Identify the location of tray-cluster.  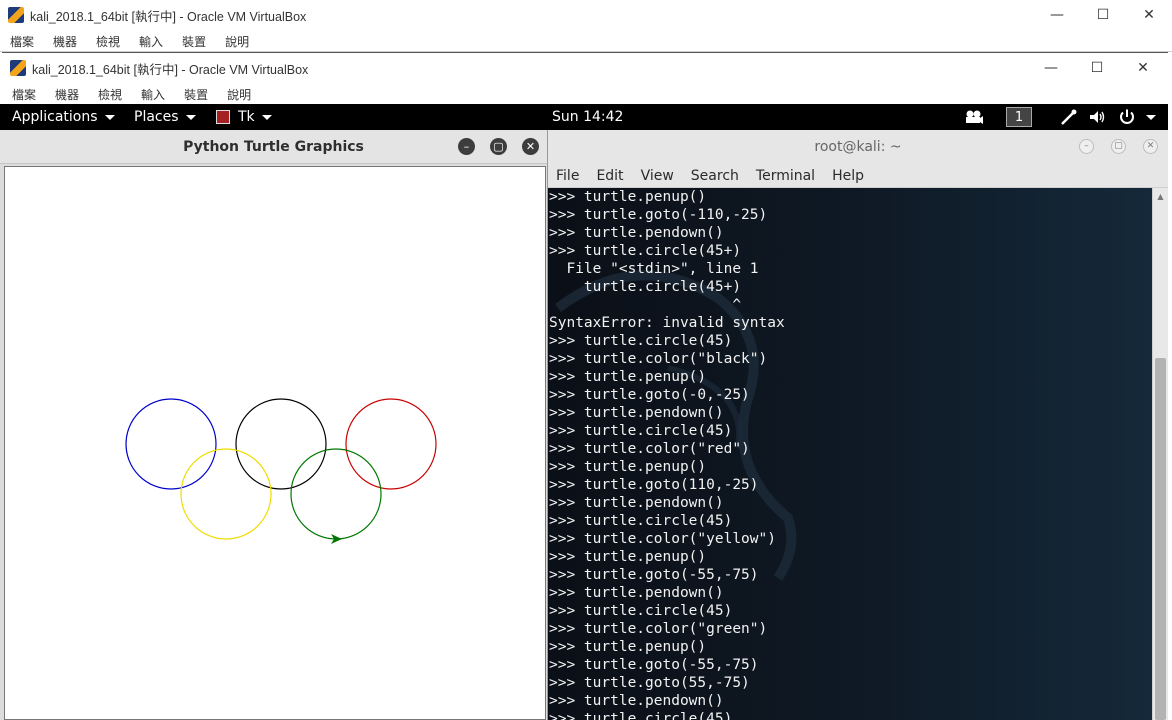
(974, 117).